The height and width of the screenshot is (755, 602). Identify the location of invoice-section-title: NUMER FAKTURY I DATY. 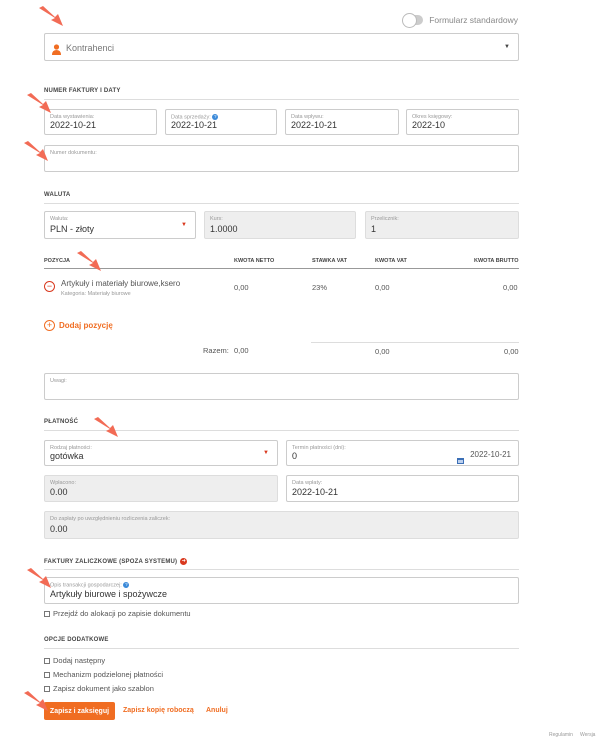
(82, 91).